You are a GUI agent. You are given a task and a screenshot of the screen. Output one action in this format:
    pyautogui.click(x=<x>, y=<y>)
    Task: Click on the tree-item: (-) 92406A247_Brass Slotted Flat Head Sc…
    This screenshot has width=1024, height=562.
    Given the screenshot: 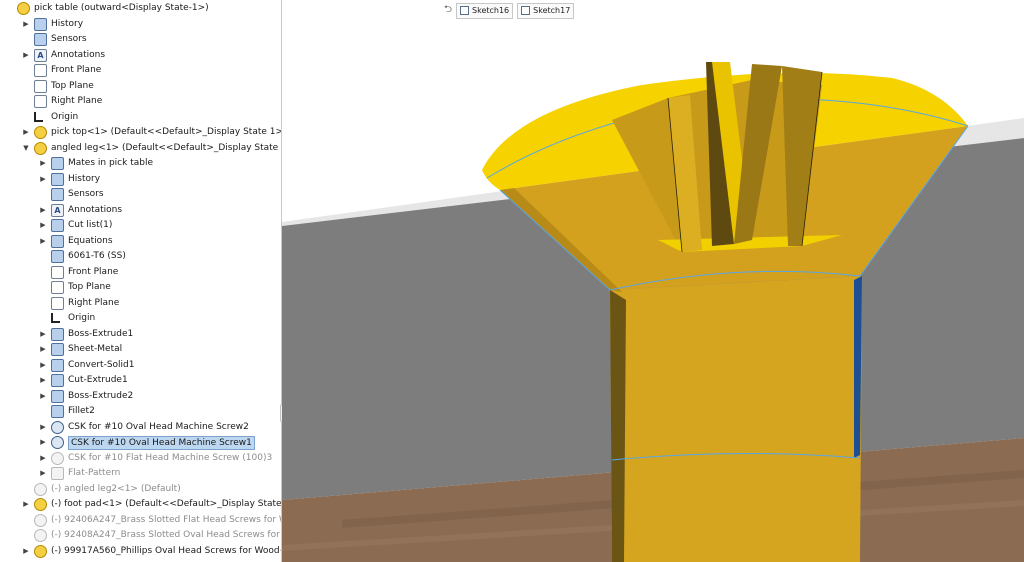 What is the action you would take?
    pyautogui.click(x=140, y=520)
    